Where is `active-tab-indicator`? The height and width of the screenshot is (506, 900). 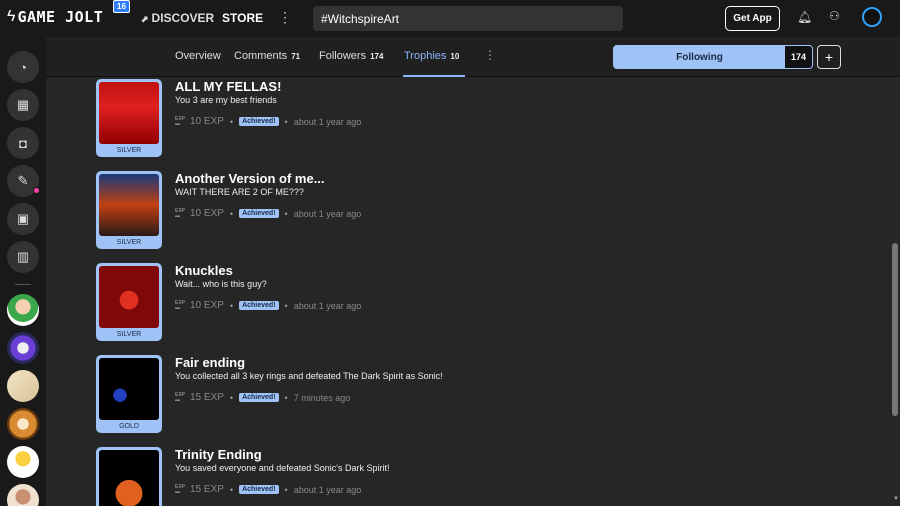 active-tab-indicator is located at coordinates (434, 76).